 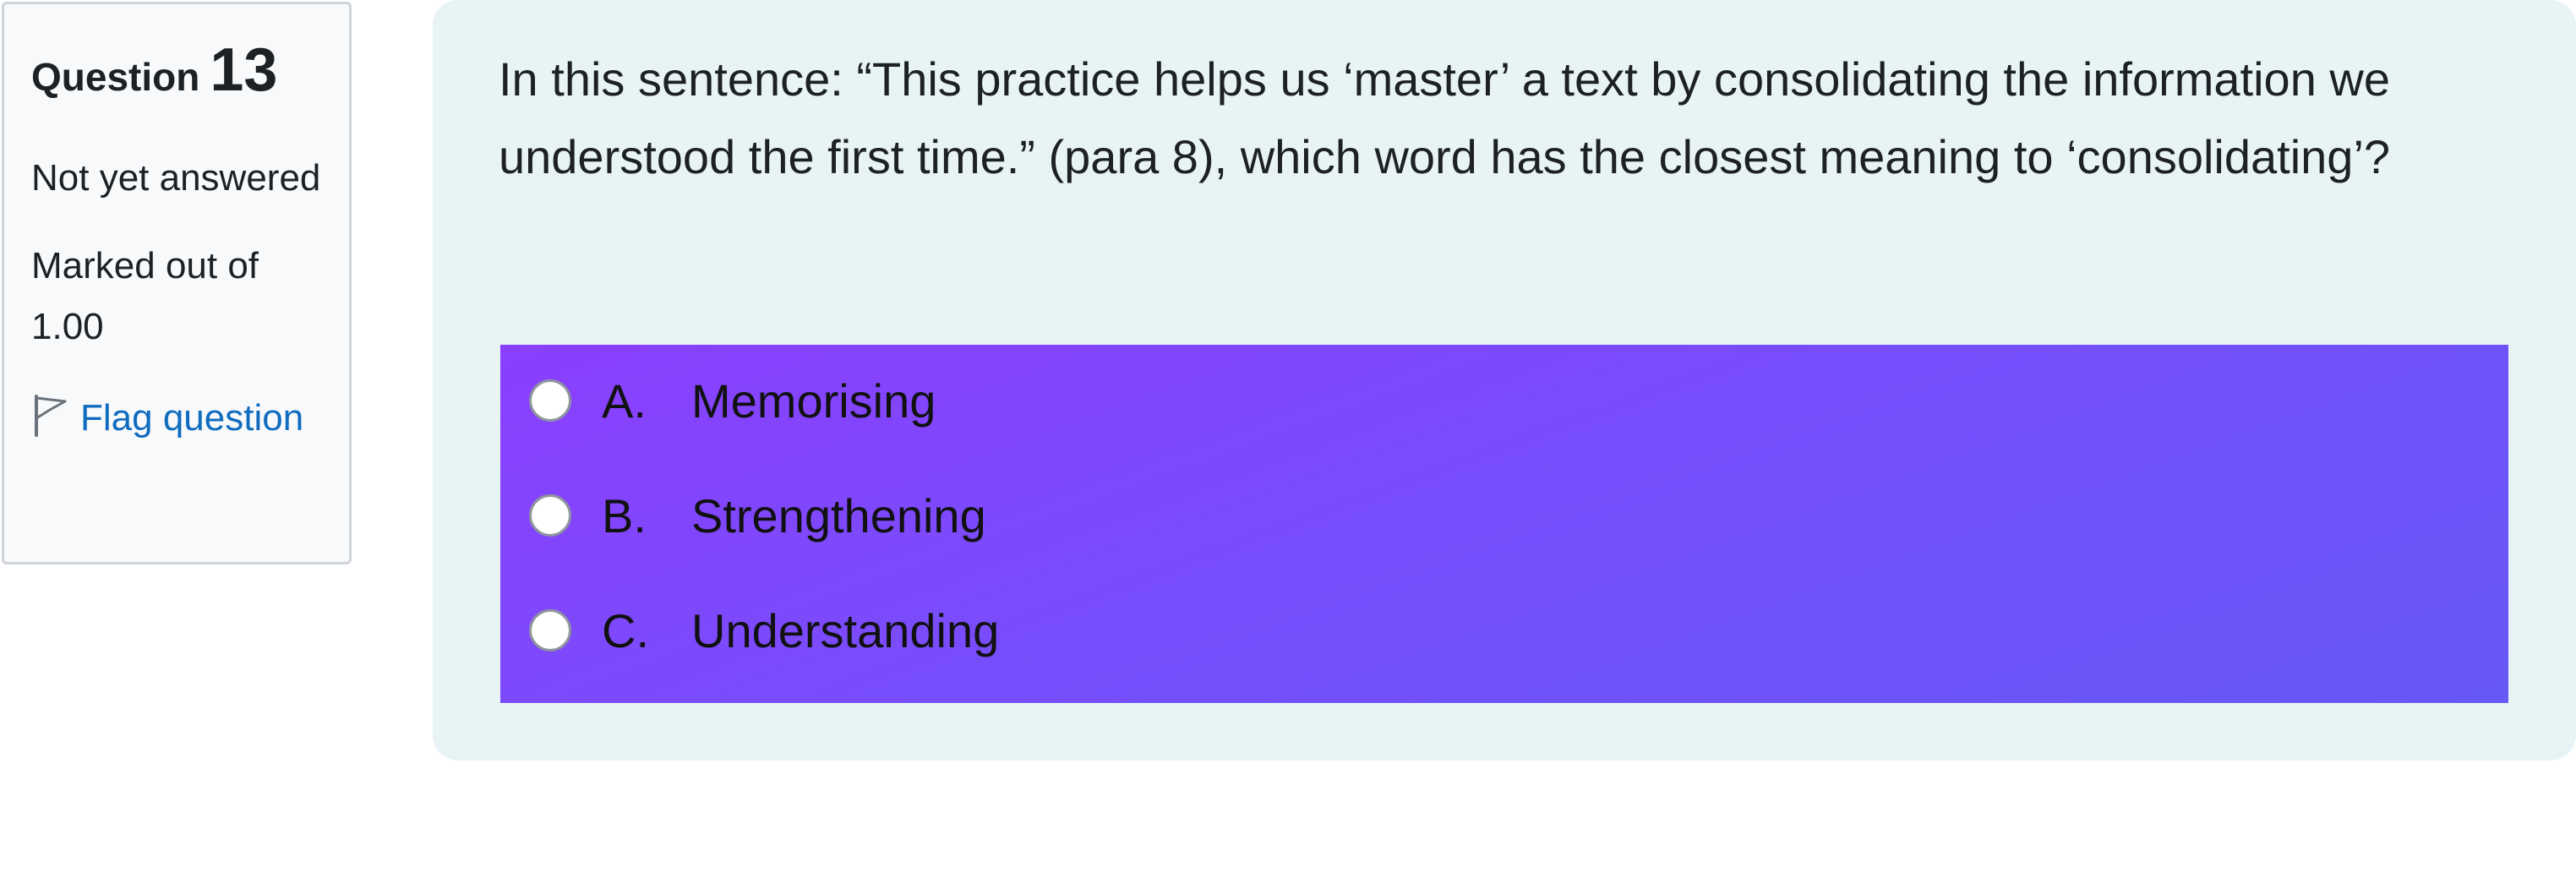 What do you see at coordinates (1504, 400) in the screenshot?
I see `answer-option-a: A. Memorising` at bounding box center [1504, 400].